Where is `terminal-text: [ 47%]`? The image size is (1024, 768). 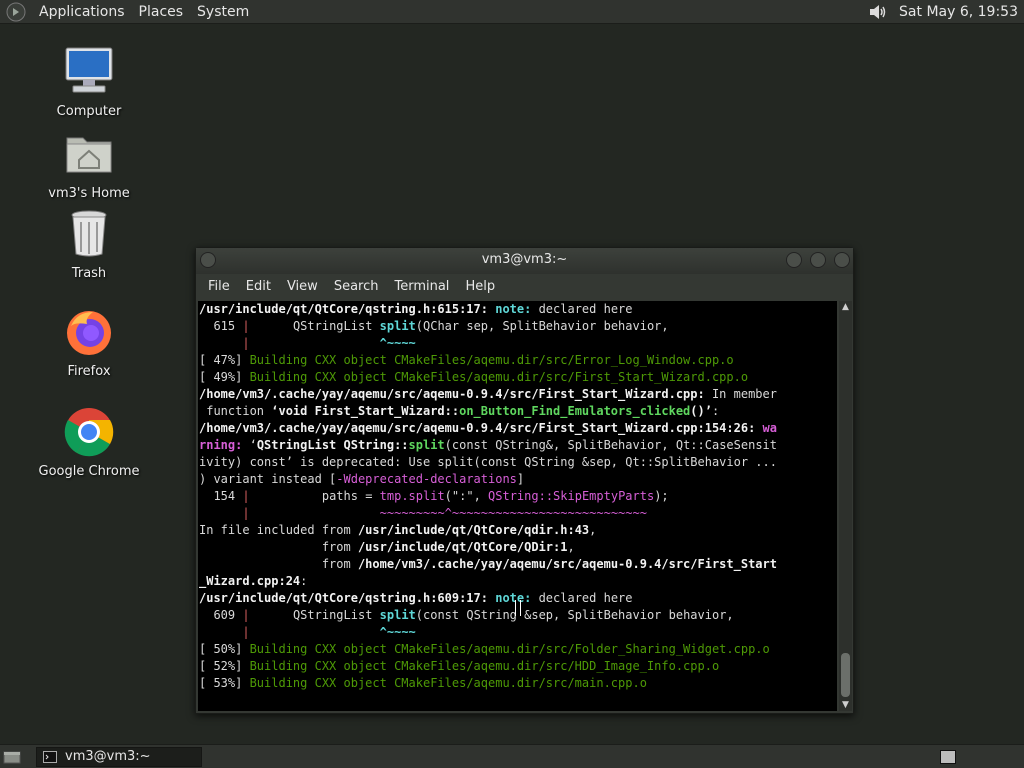 terminal-text: [ 47%] is located at coordinates (224, 360).